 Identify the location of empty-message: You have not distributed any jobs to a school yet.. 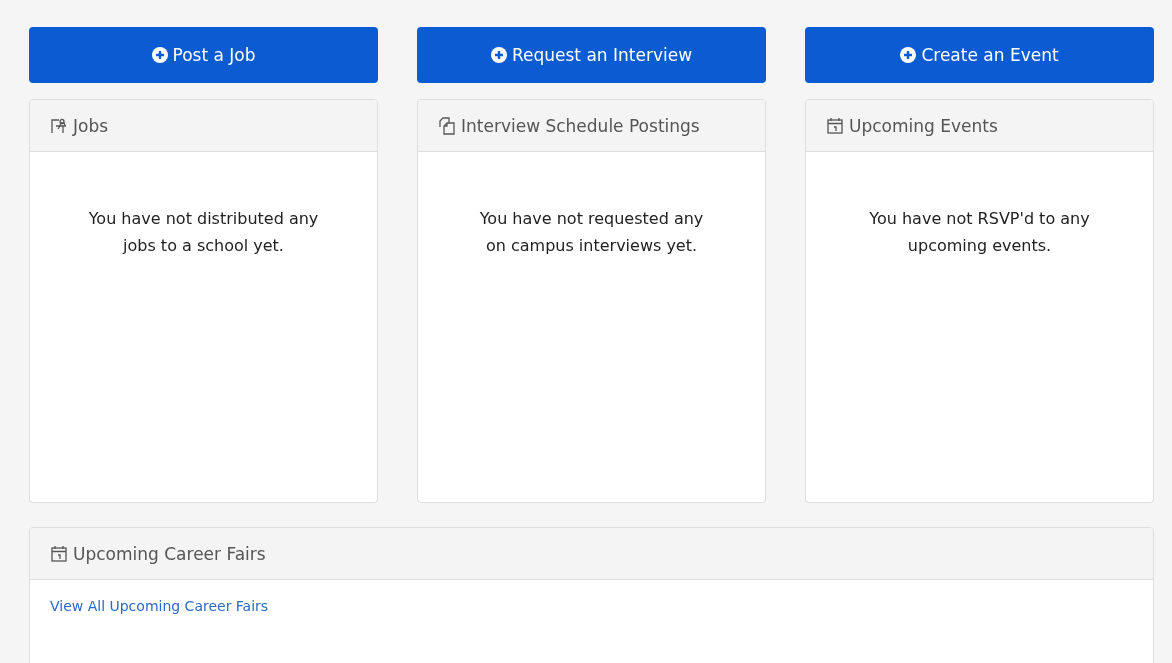
(203, 232).